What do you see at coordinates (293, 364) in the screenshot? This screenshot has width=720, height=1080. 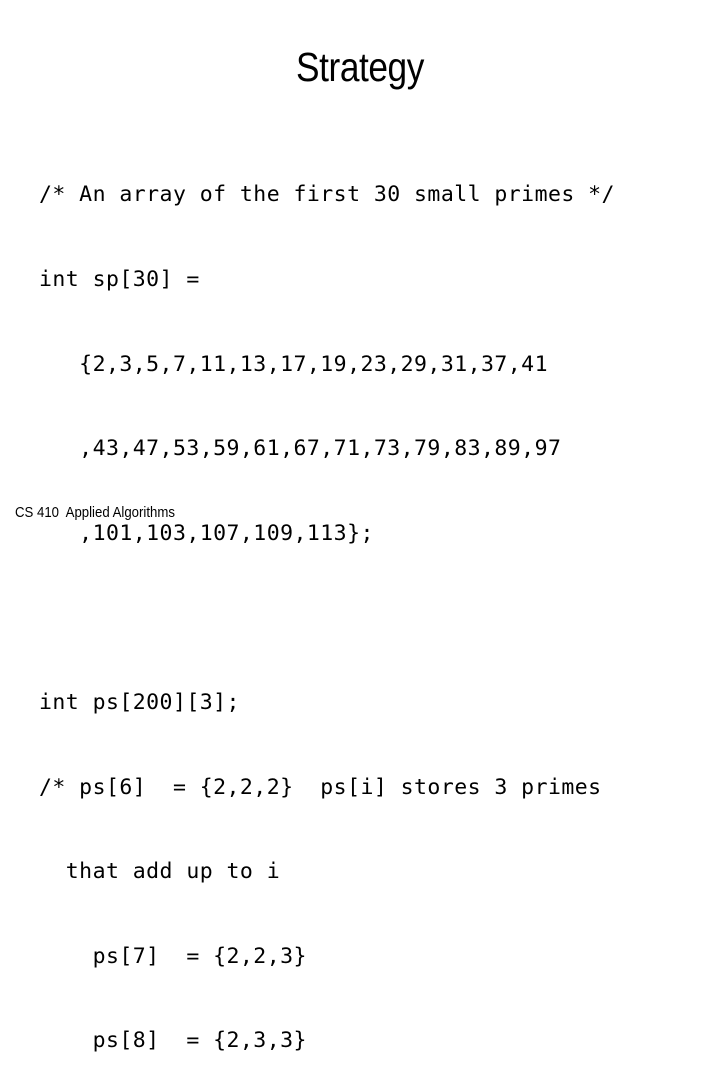 I see `code-line: {2,3,5,7,11,13,17,19,23,29,31,37,41` at bounding box center [293, 364].